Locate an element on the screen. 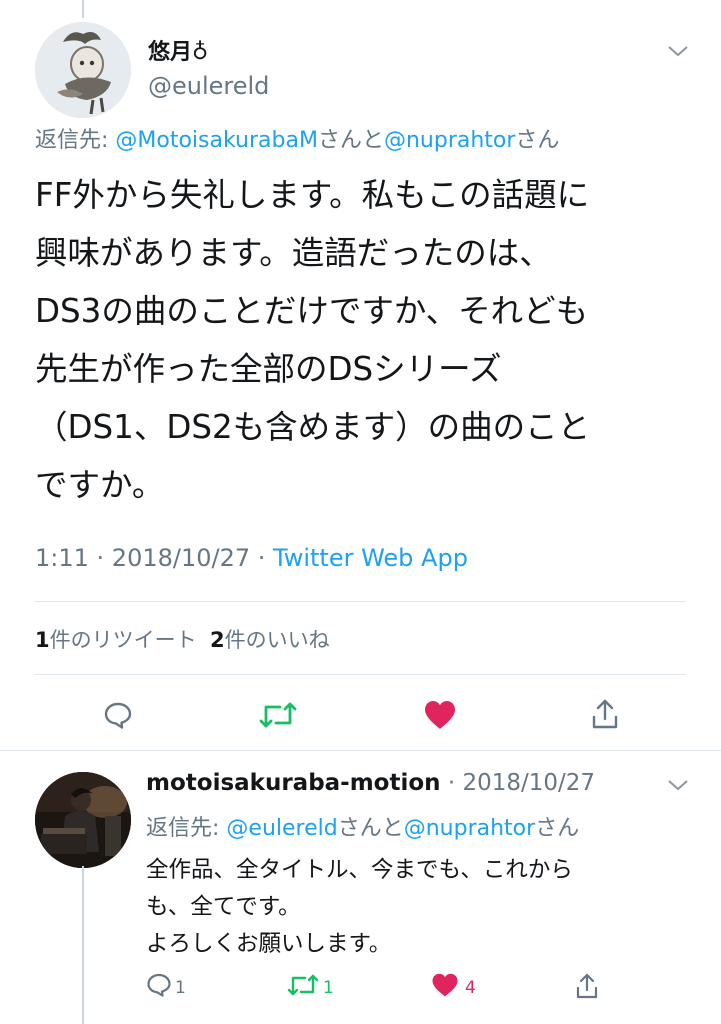  replying-to: 返信先: @eulereldさんと@nuprahtorさん is located at coordinates (362, 826).